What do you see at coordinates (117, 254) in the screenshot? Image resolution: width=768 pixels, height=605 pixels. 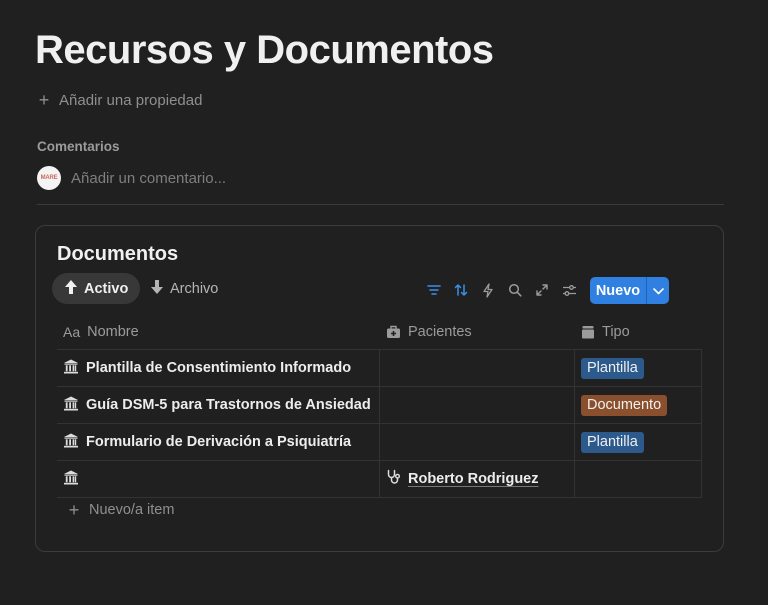 I see `database-title: Documentos` at bounding box center [117, 254].